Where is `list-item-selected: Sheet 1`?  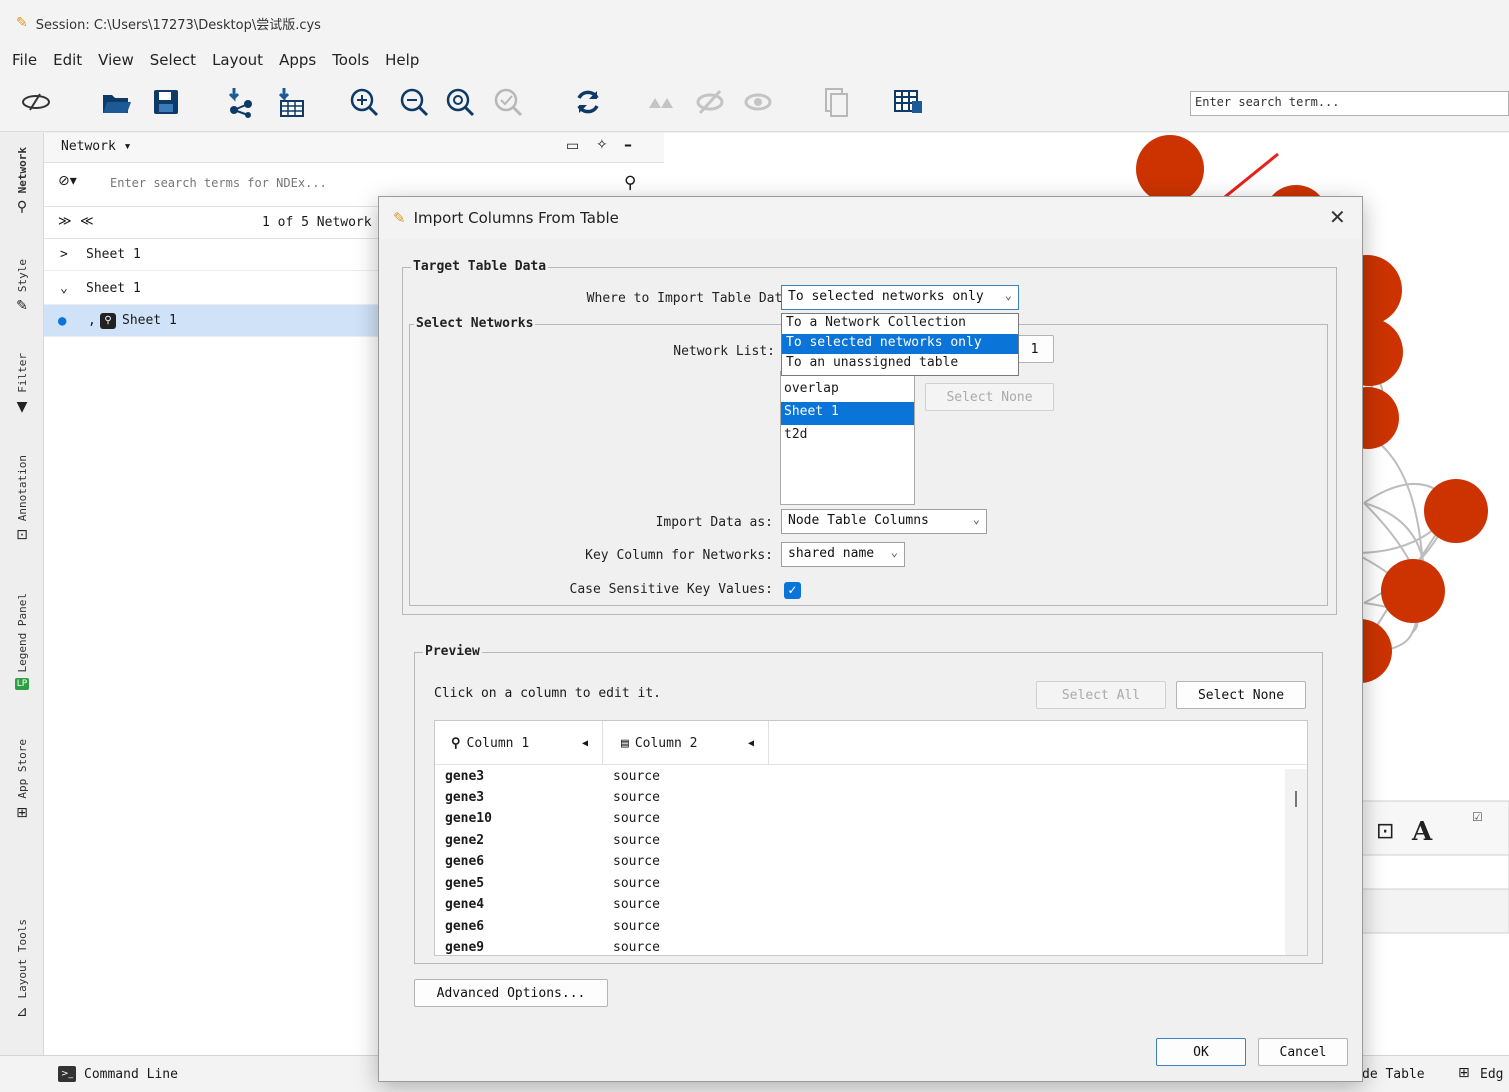 list-item-selected: Sheet 1 is located at coordinates (847, 413).